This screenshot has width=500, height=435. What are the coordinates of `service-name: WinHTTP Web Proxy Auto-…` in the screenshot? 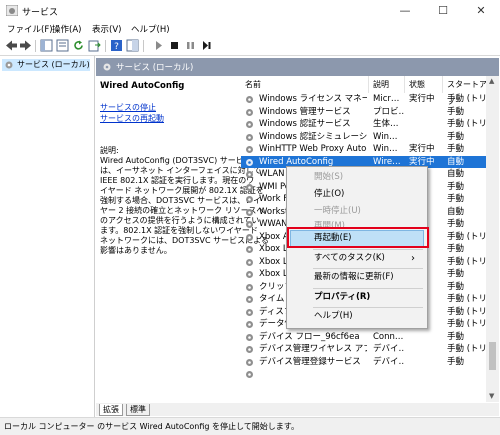 It's located at (313, 149).